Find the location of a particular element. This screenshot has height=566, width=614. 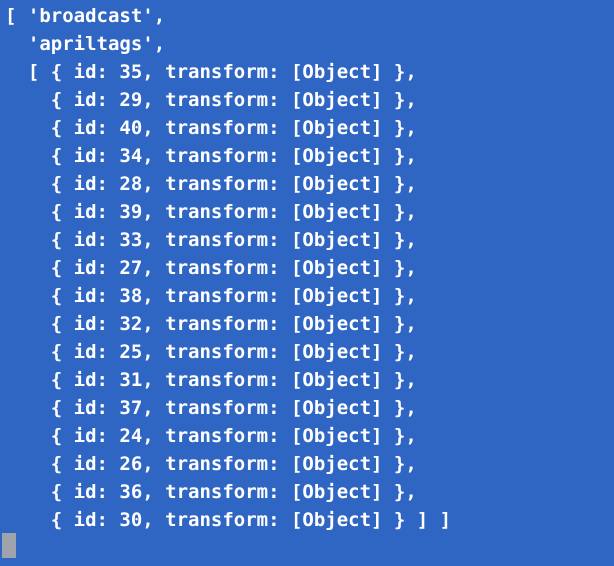

output-line: 'apriltags', is located at coordinates (85, 44).